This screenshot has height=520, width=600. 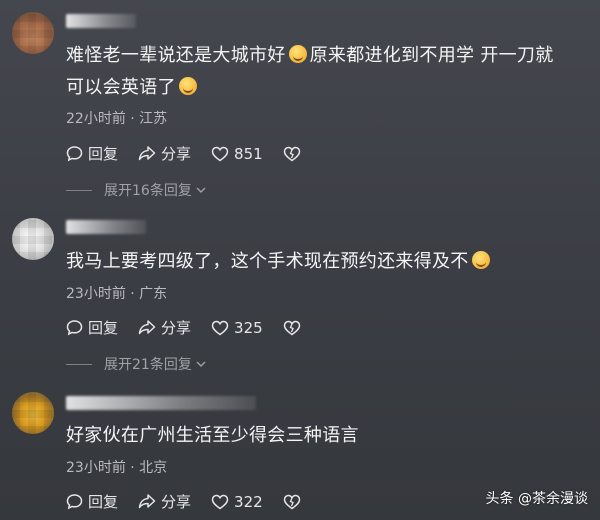 I want to click on comment-text: 难怪老一辈说还是大城市好 原来都进化到不用学 开一刀就 可以会英语了, so click(x=310, y=71).